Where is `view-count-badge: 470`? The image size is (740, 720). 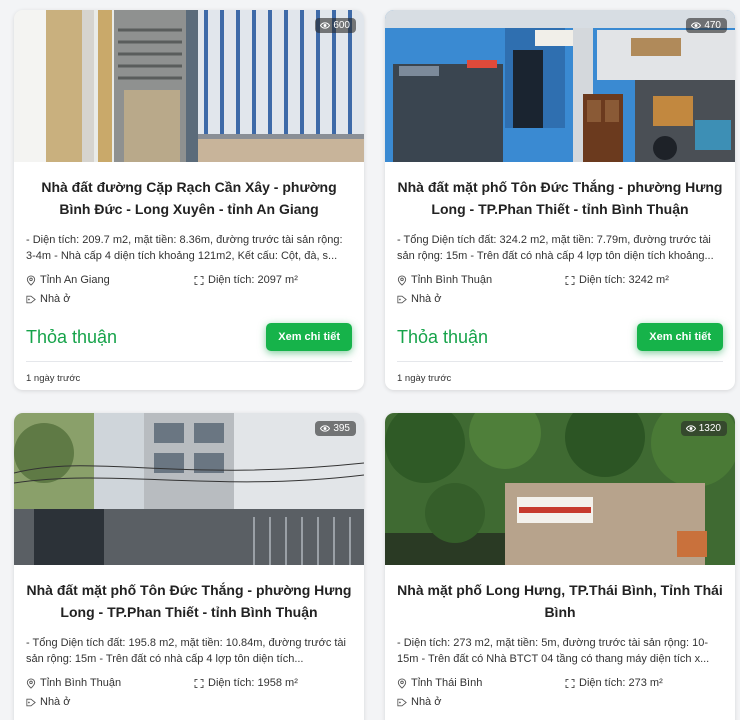
view-count-badge: 470 is located at coordinates (706, 25).